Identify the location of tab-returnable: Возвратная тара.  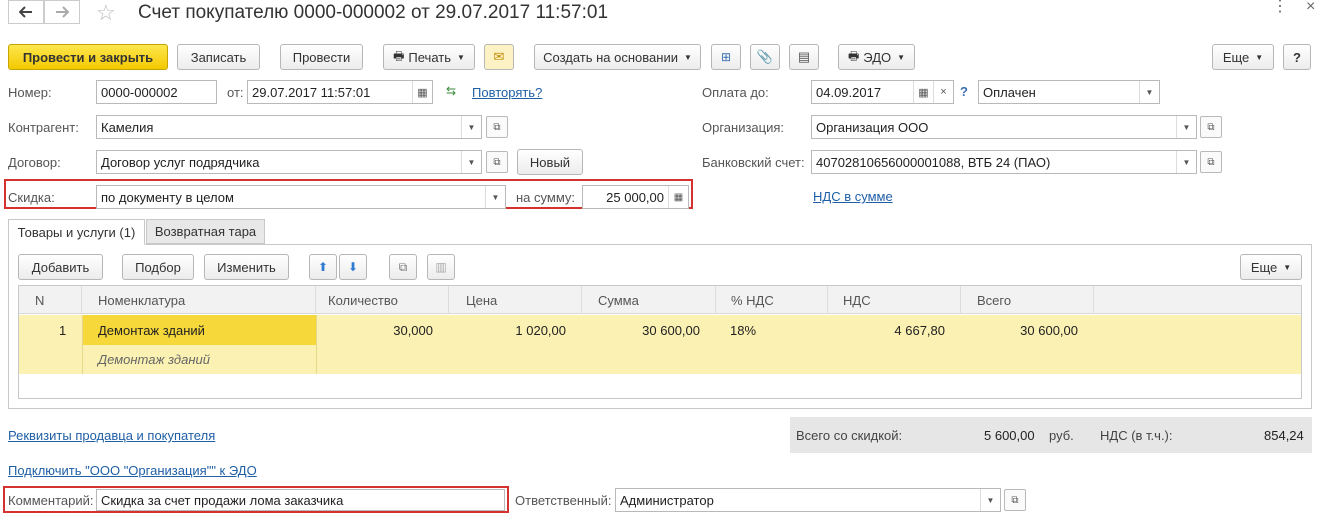
(205, 231).